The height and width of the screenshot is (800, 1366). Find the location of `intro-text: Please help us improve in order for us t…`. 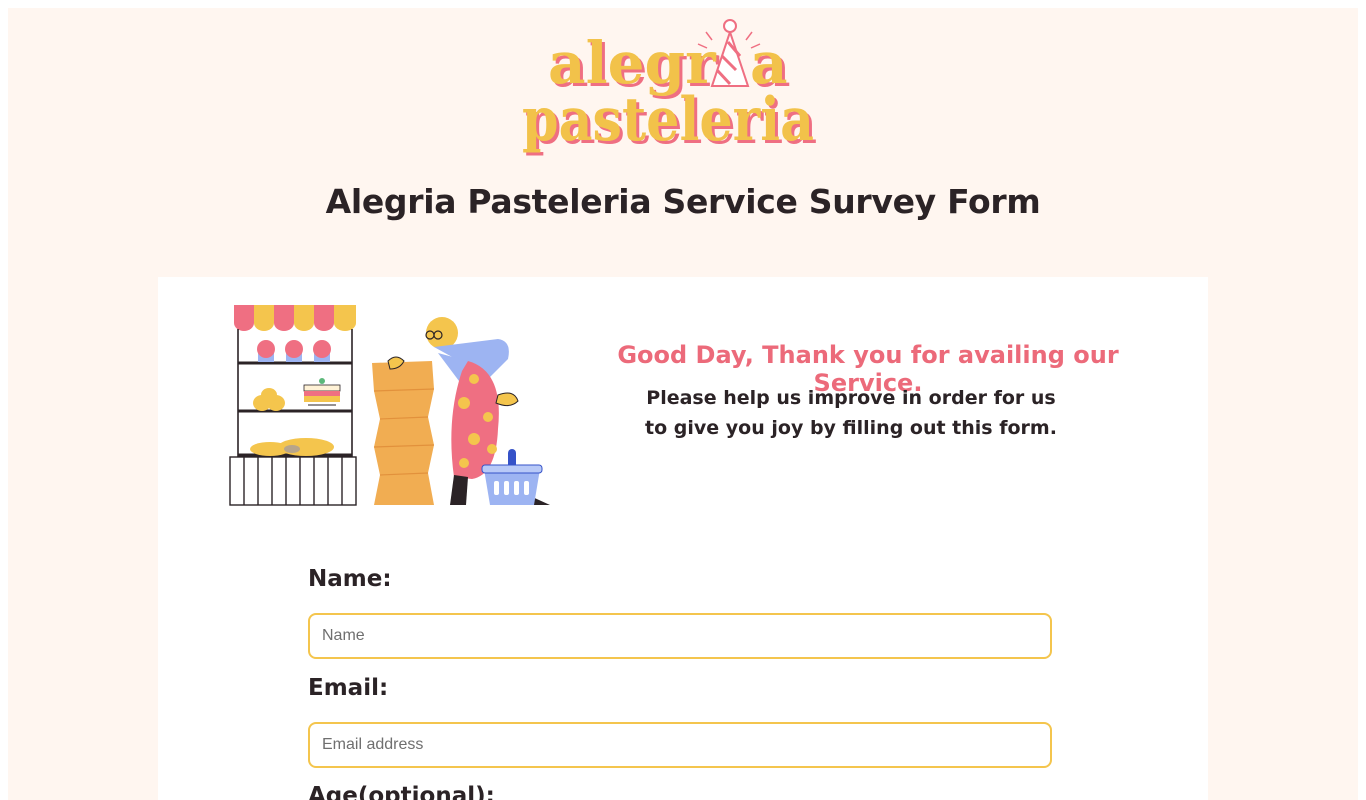

intro-text: Please help us improve in order for us t… is located at coordinates (851, 413).